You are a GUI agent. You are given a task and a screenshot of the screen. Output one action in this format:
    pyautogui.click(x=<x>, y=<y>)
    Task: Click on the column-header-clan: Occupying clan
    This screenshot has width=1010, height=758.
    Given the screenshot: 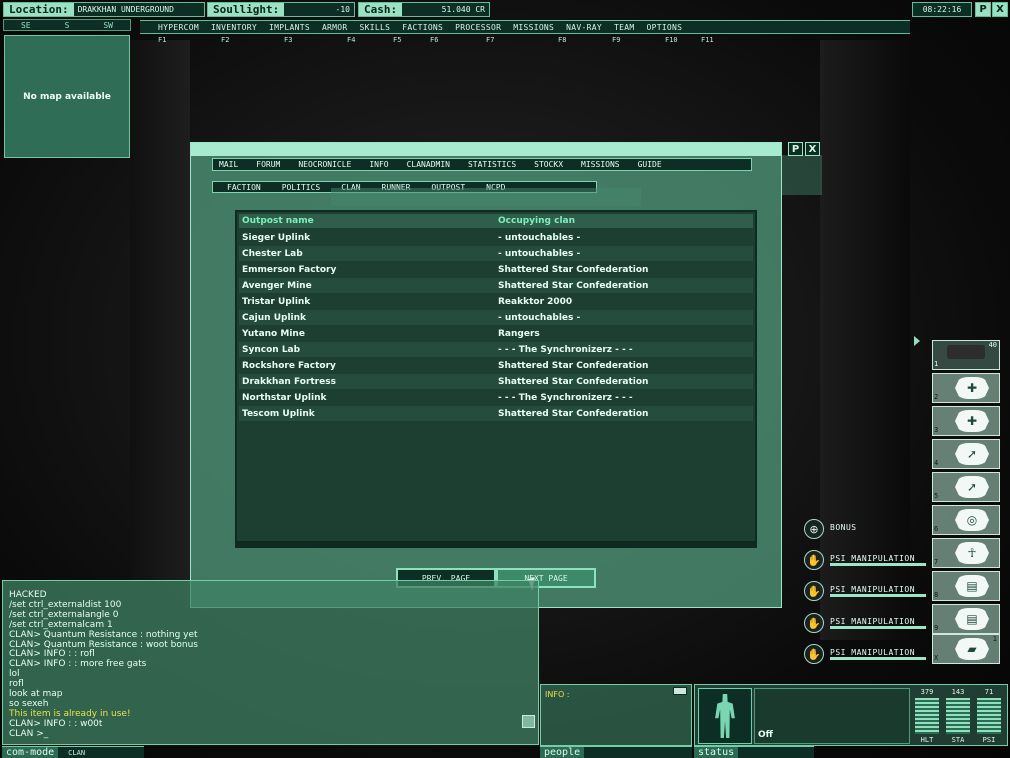 What is the action you would take?
    pyautogui.click(x=536, y=221)
    